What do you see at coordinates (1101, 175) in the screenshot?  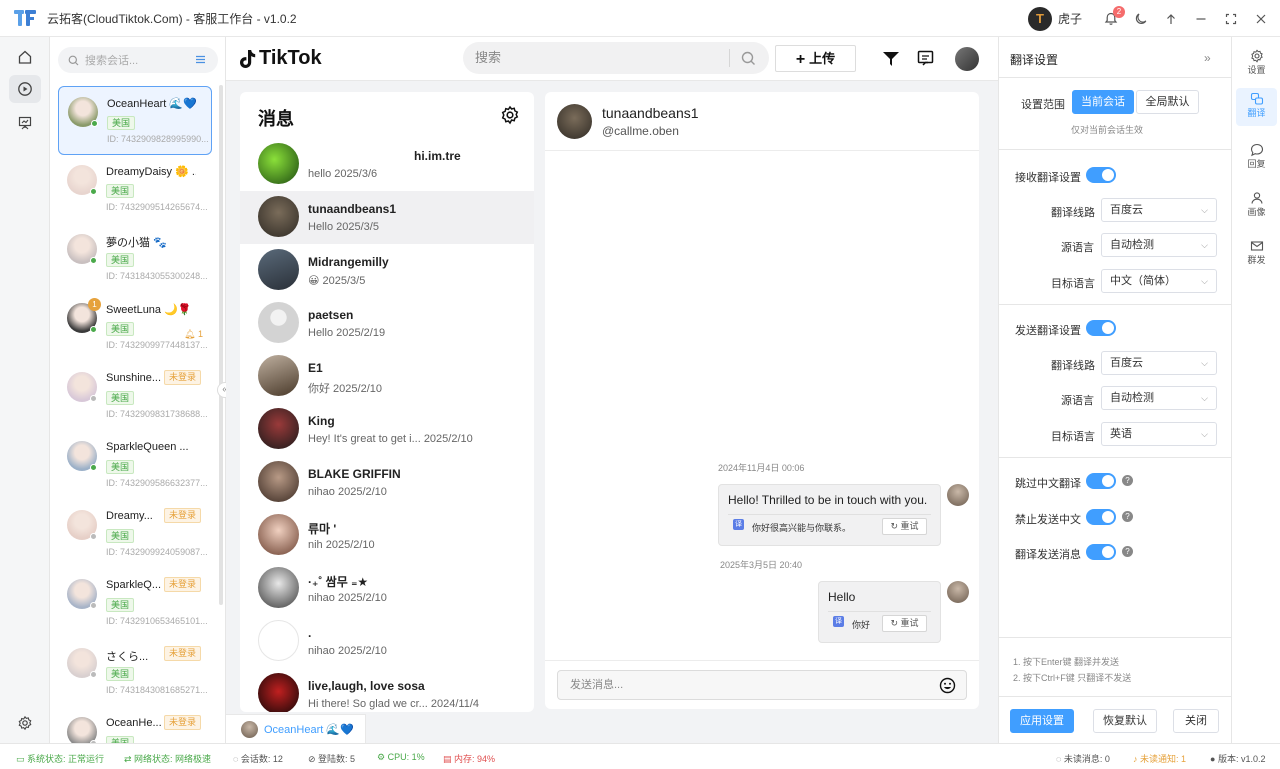 I see `receive-toggle` at bounding box center [1101, 175].